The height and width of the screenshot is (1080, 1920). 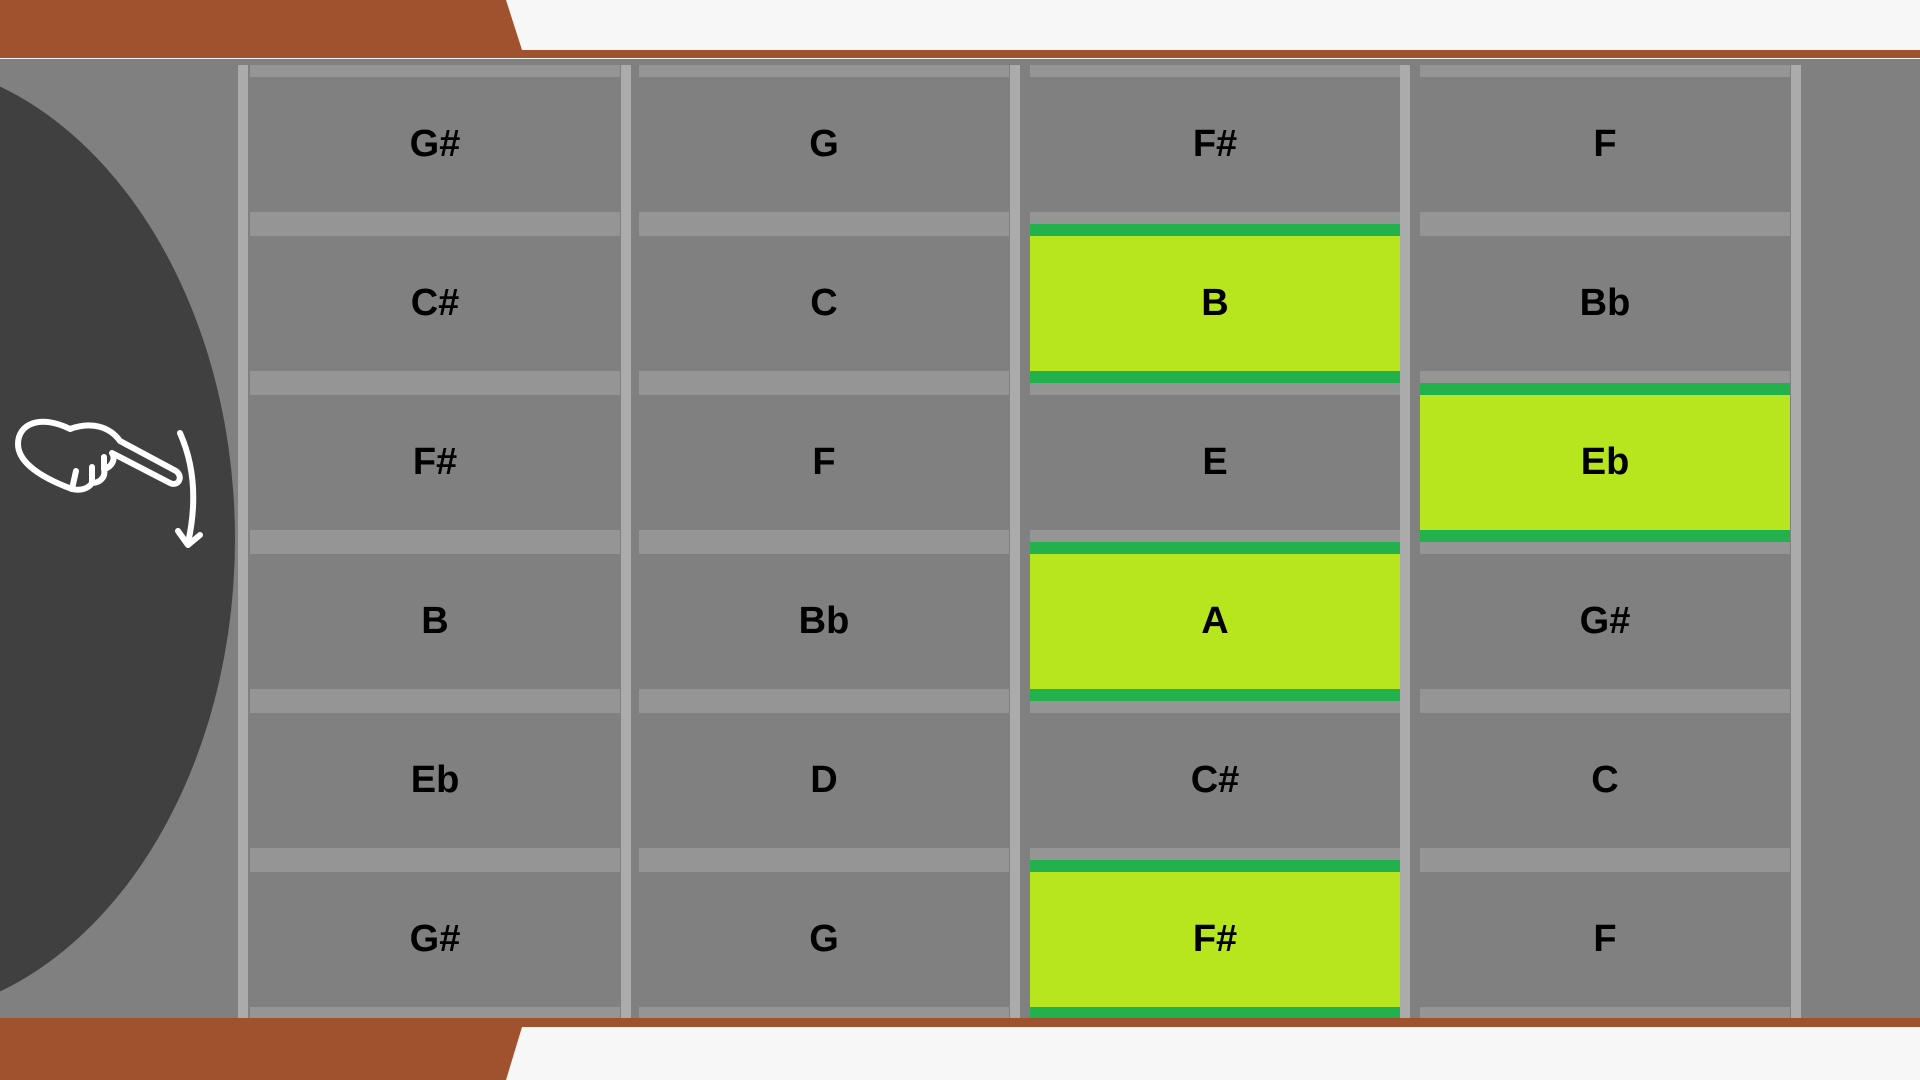 I want to click on note-cell: Eb, so click(x=435, y=780).